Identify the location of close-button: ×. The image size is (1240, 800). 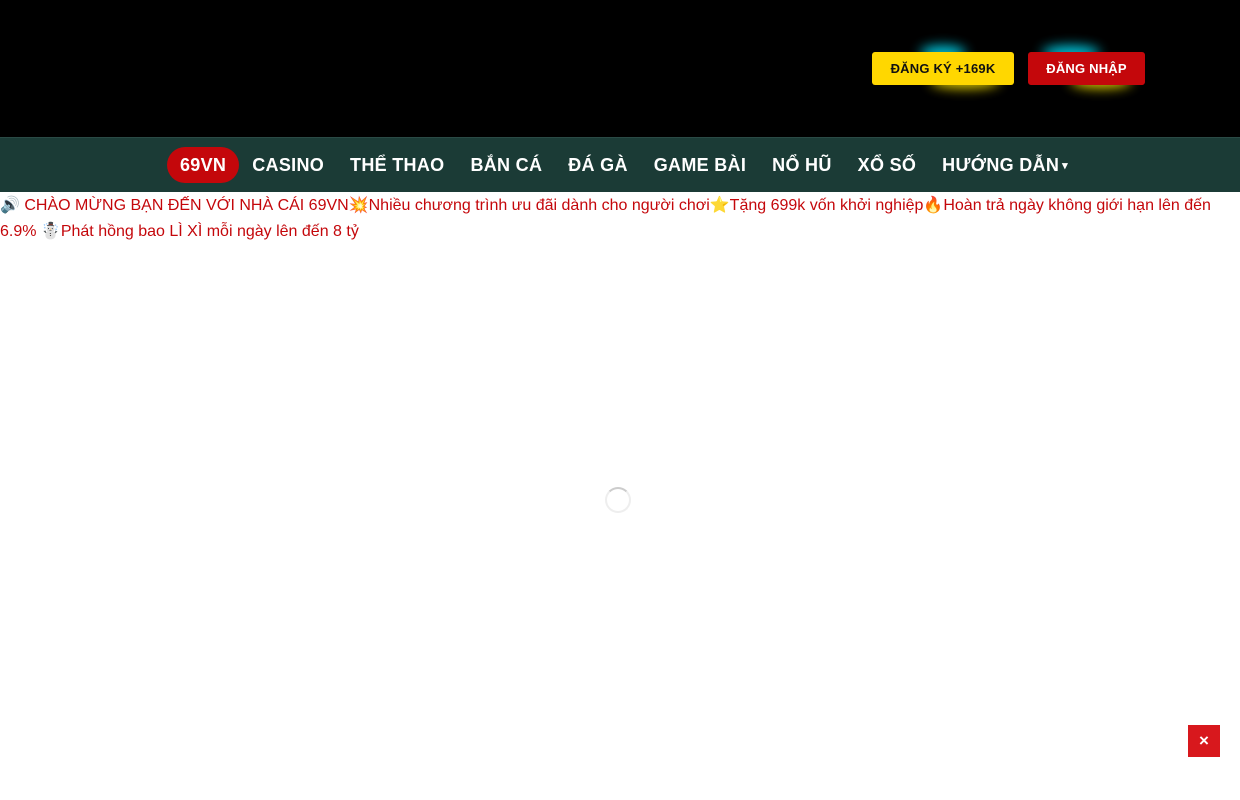
(1204, 741).